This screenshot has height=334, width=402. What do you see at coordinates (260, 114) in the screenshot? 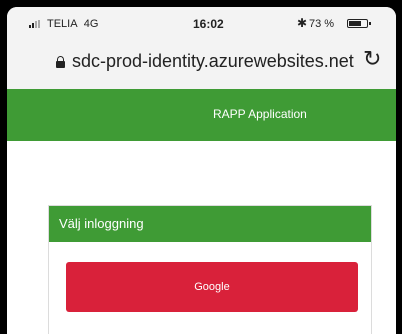
I see `app-title: RAPP Application` at bounding box center [260, 114].